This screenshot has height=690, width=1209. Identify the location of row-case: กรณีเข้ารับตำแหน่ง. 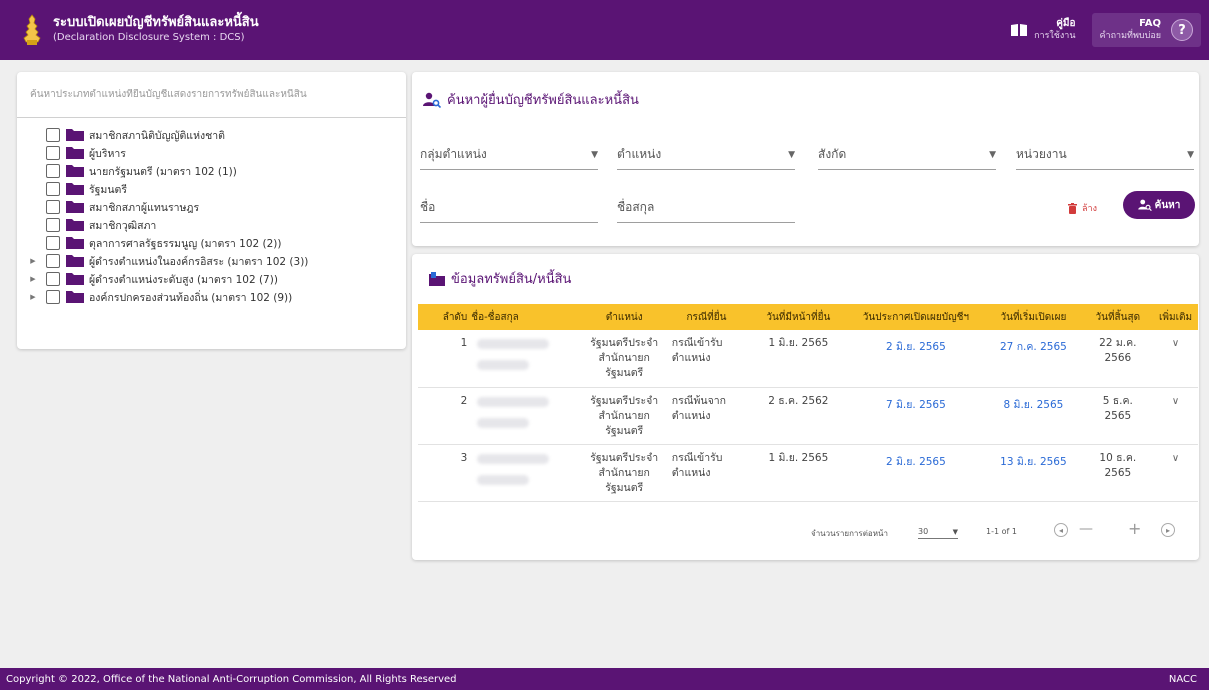
(706, 473).